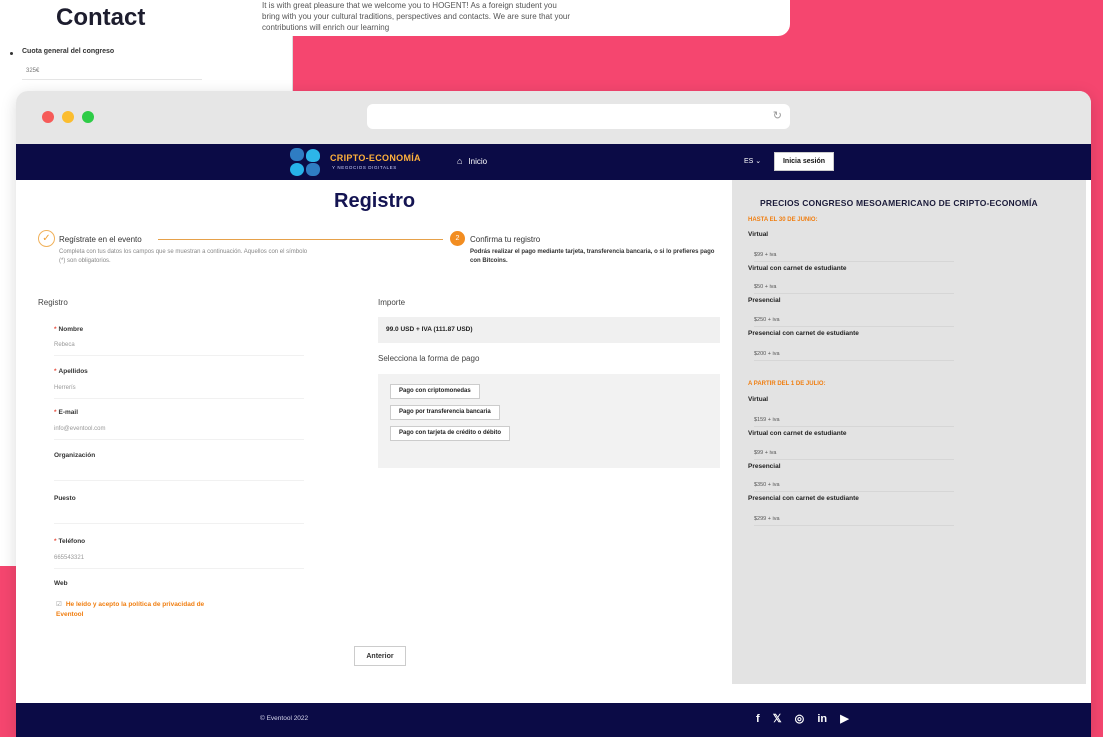 The width and height of the screenshot is (1103, 737). Describe the element at coordinates (11, 53) in the screenshot. I see `background-bullet` at that location.